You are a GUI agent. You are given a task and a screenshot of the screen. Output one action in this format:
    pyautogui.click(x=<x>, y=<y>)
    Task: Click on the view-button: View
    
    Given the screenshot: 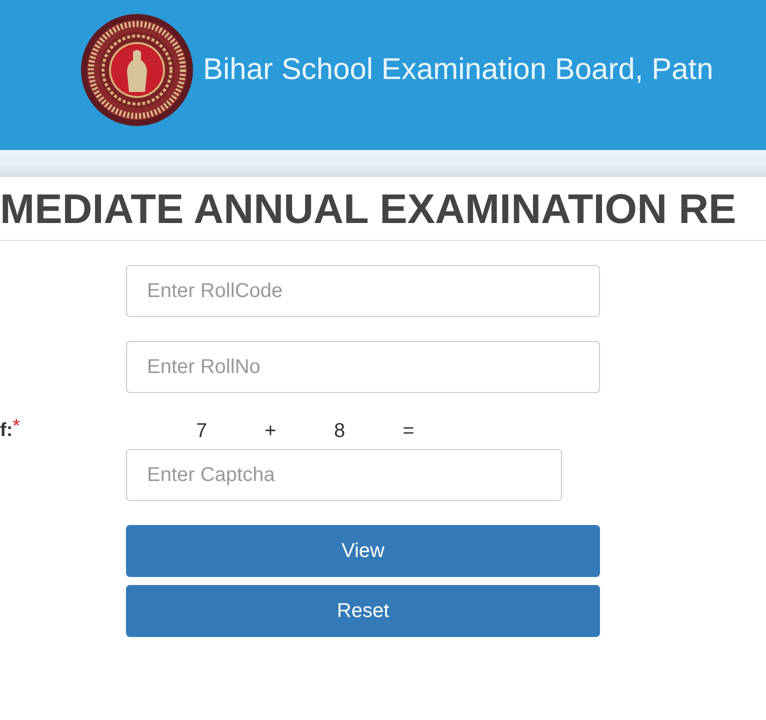 What is the action you would take?
    pyautogui.click(x=363, y=551)
    